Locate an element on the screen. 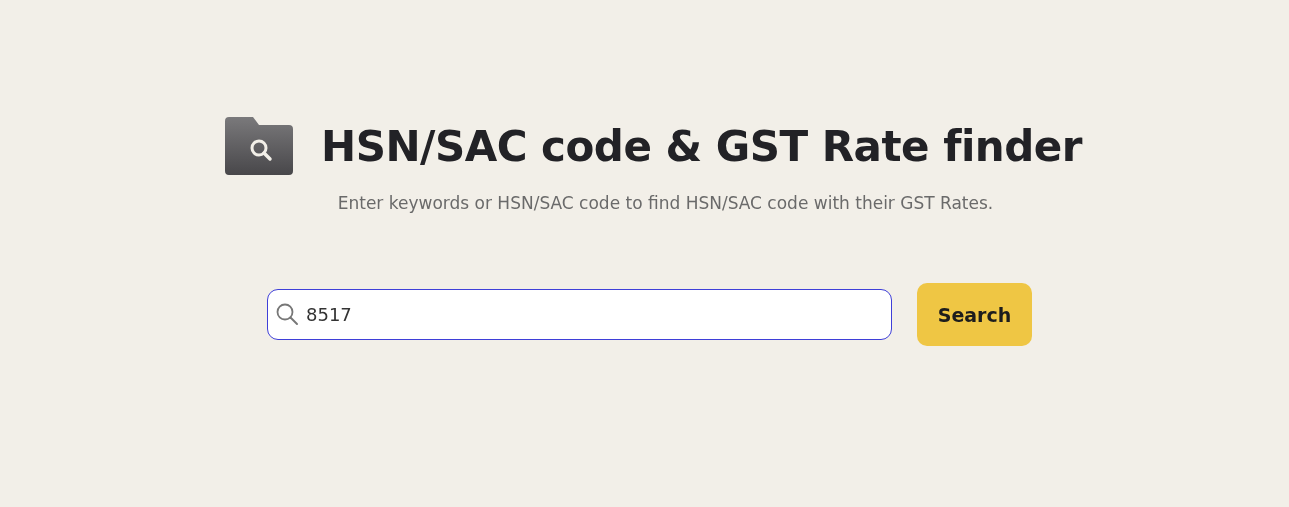 This screenshot has width=1289, height=507. page-subtitle: Enter keywords or HSN/SAC code to find HSN/SAC code with their GST Rates. is located at coordinates (665, 203).